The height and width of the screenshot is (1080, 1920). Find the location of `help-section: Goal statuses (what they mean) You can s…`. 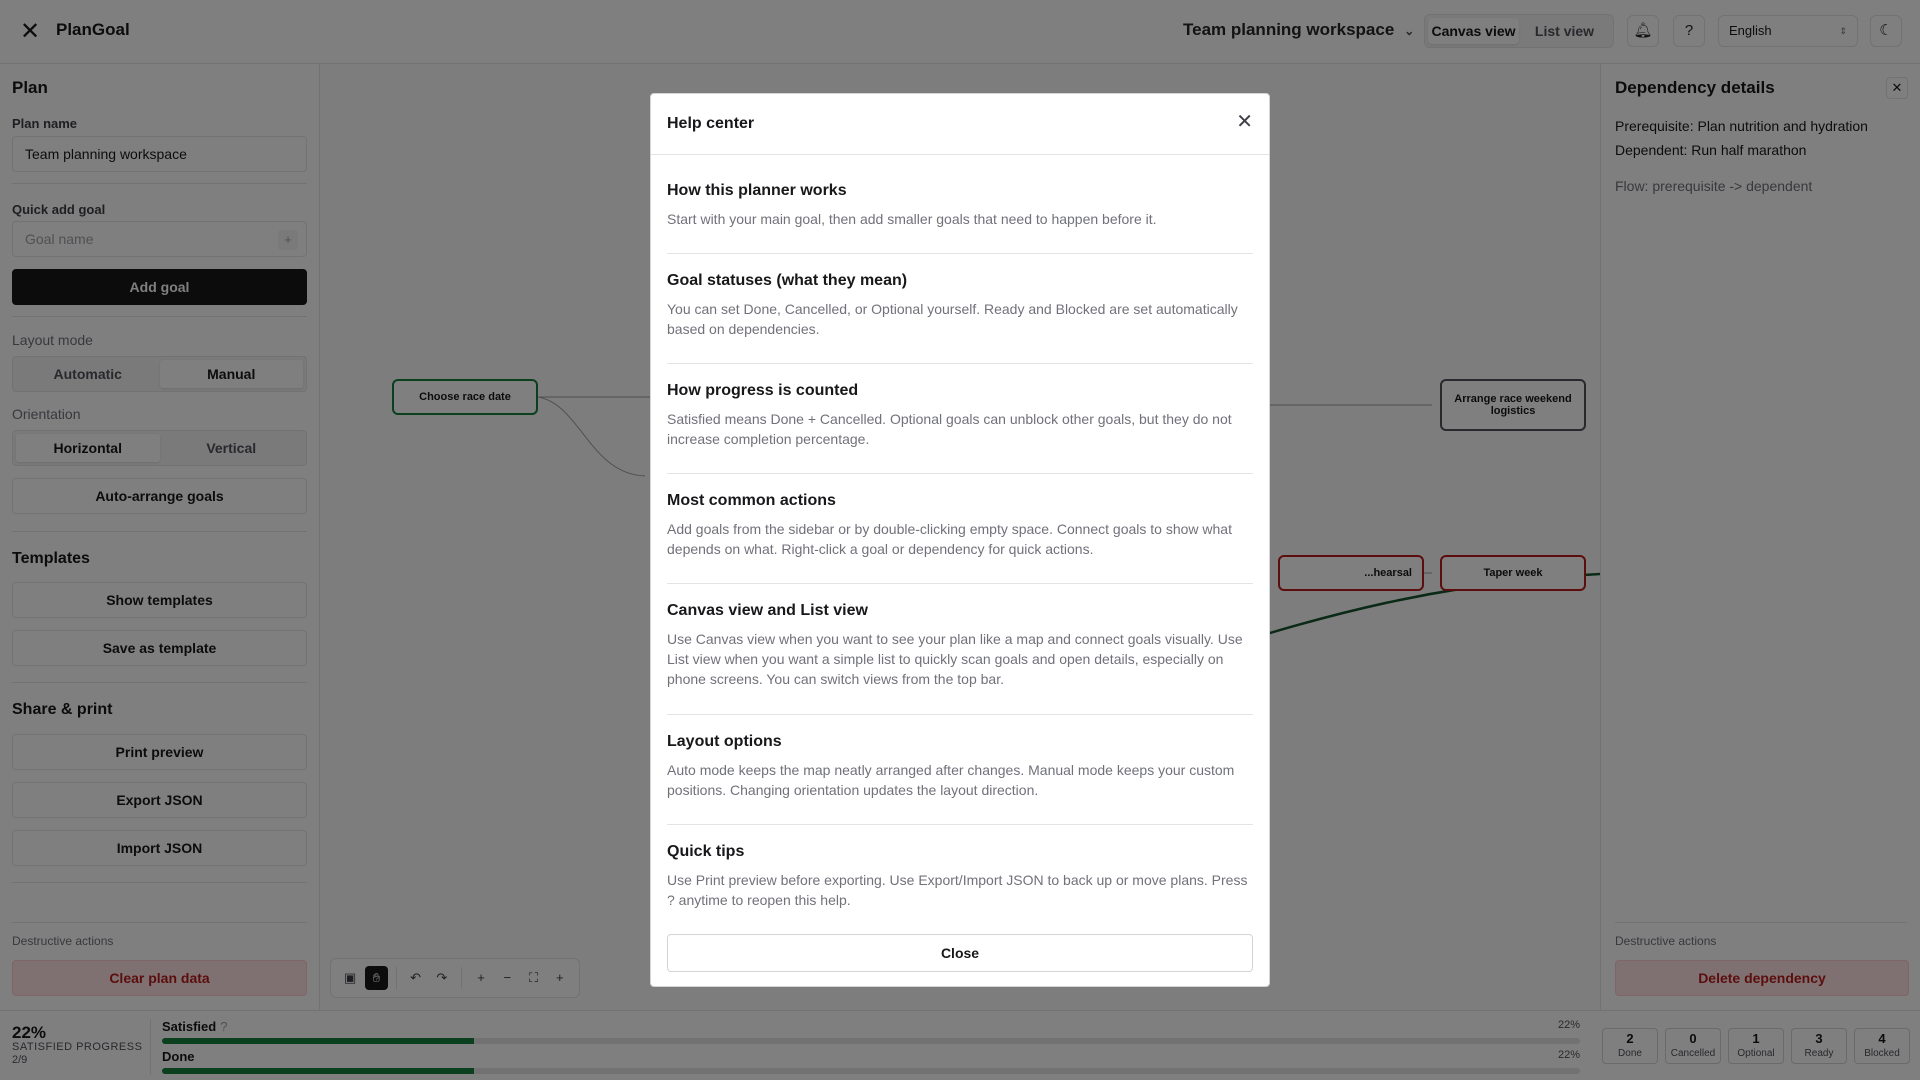

help-section: Goal statuses (what they mean) You can s… is located at coordinates (960, 305).